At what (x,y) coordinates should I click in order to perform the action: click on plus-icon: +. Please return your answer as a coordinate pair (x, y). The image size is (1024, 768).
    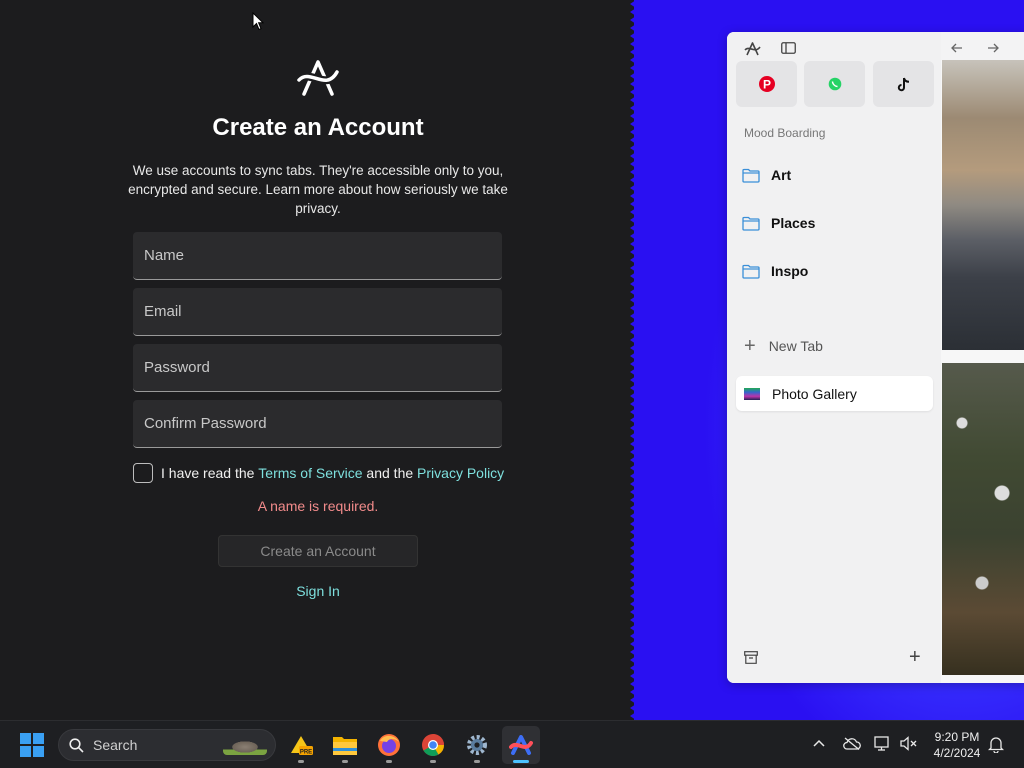
    Looking at the image, I should click on (750, 346).